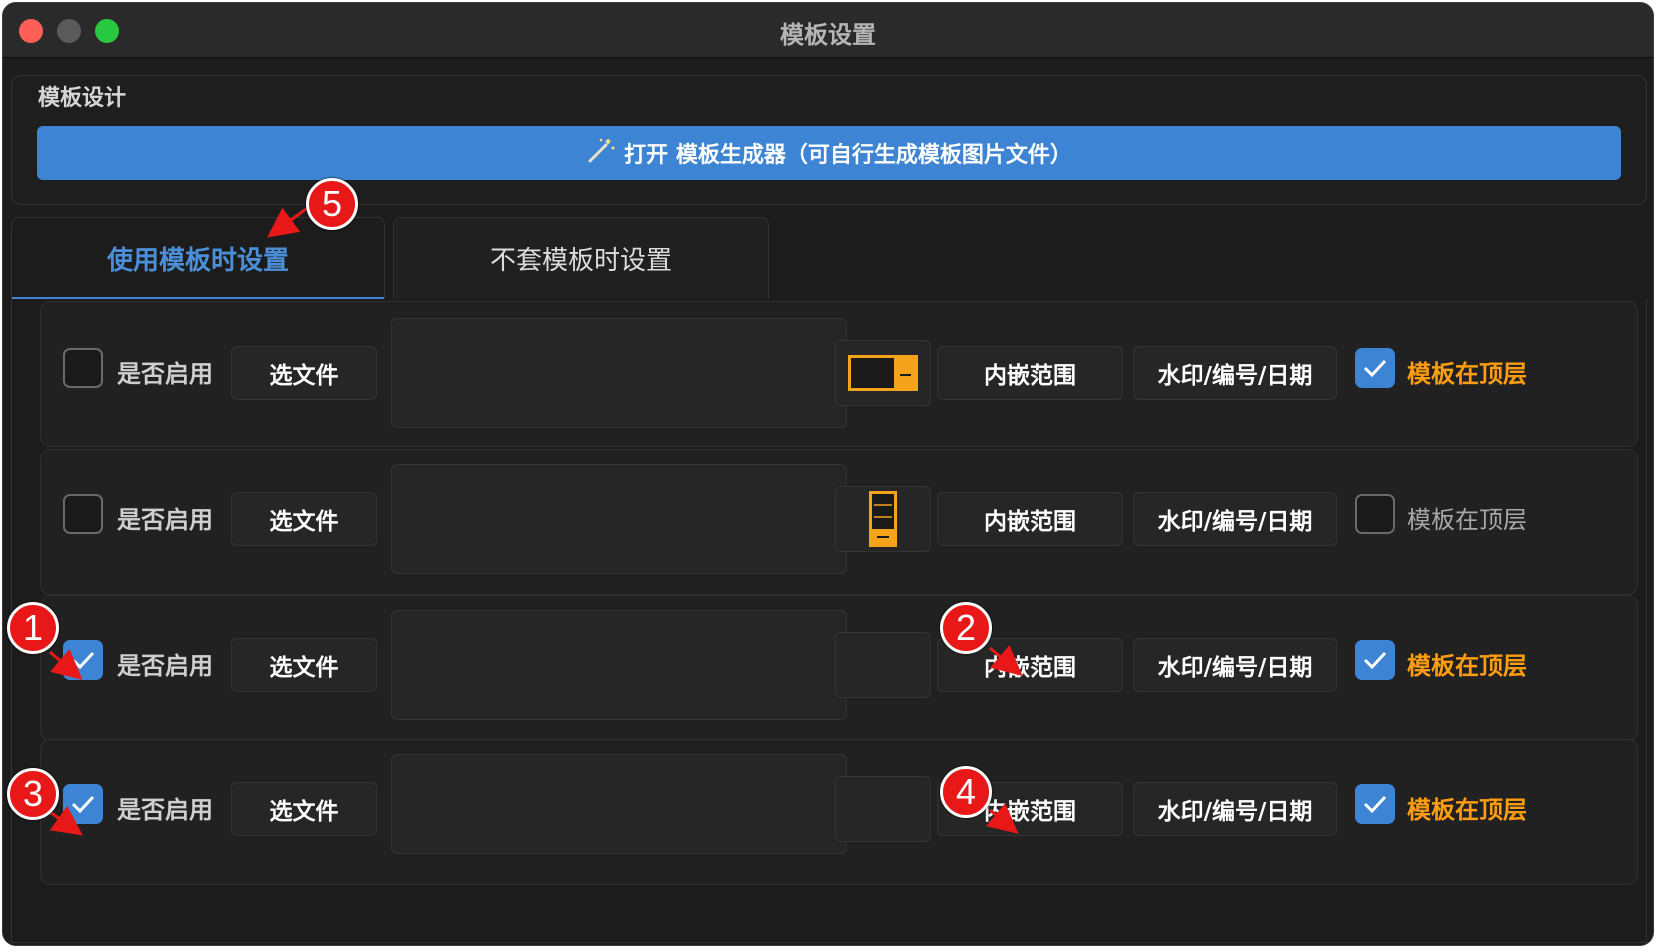  I want to click on embed-range-label-3: 内嵌范围, so click(1030, 668).